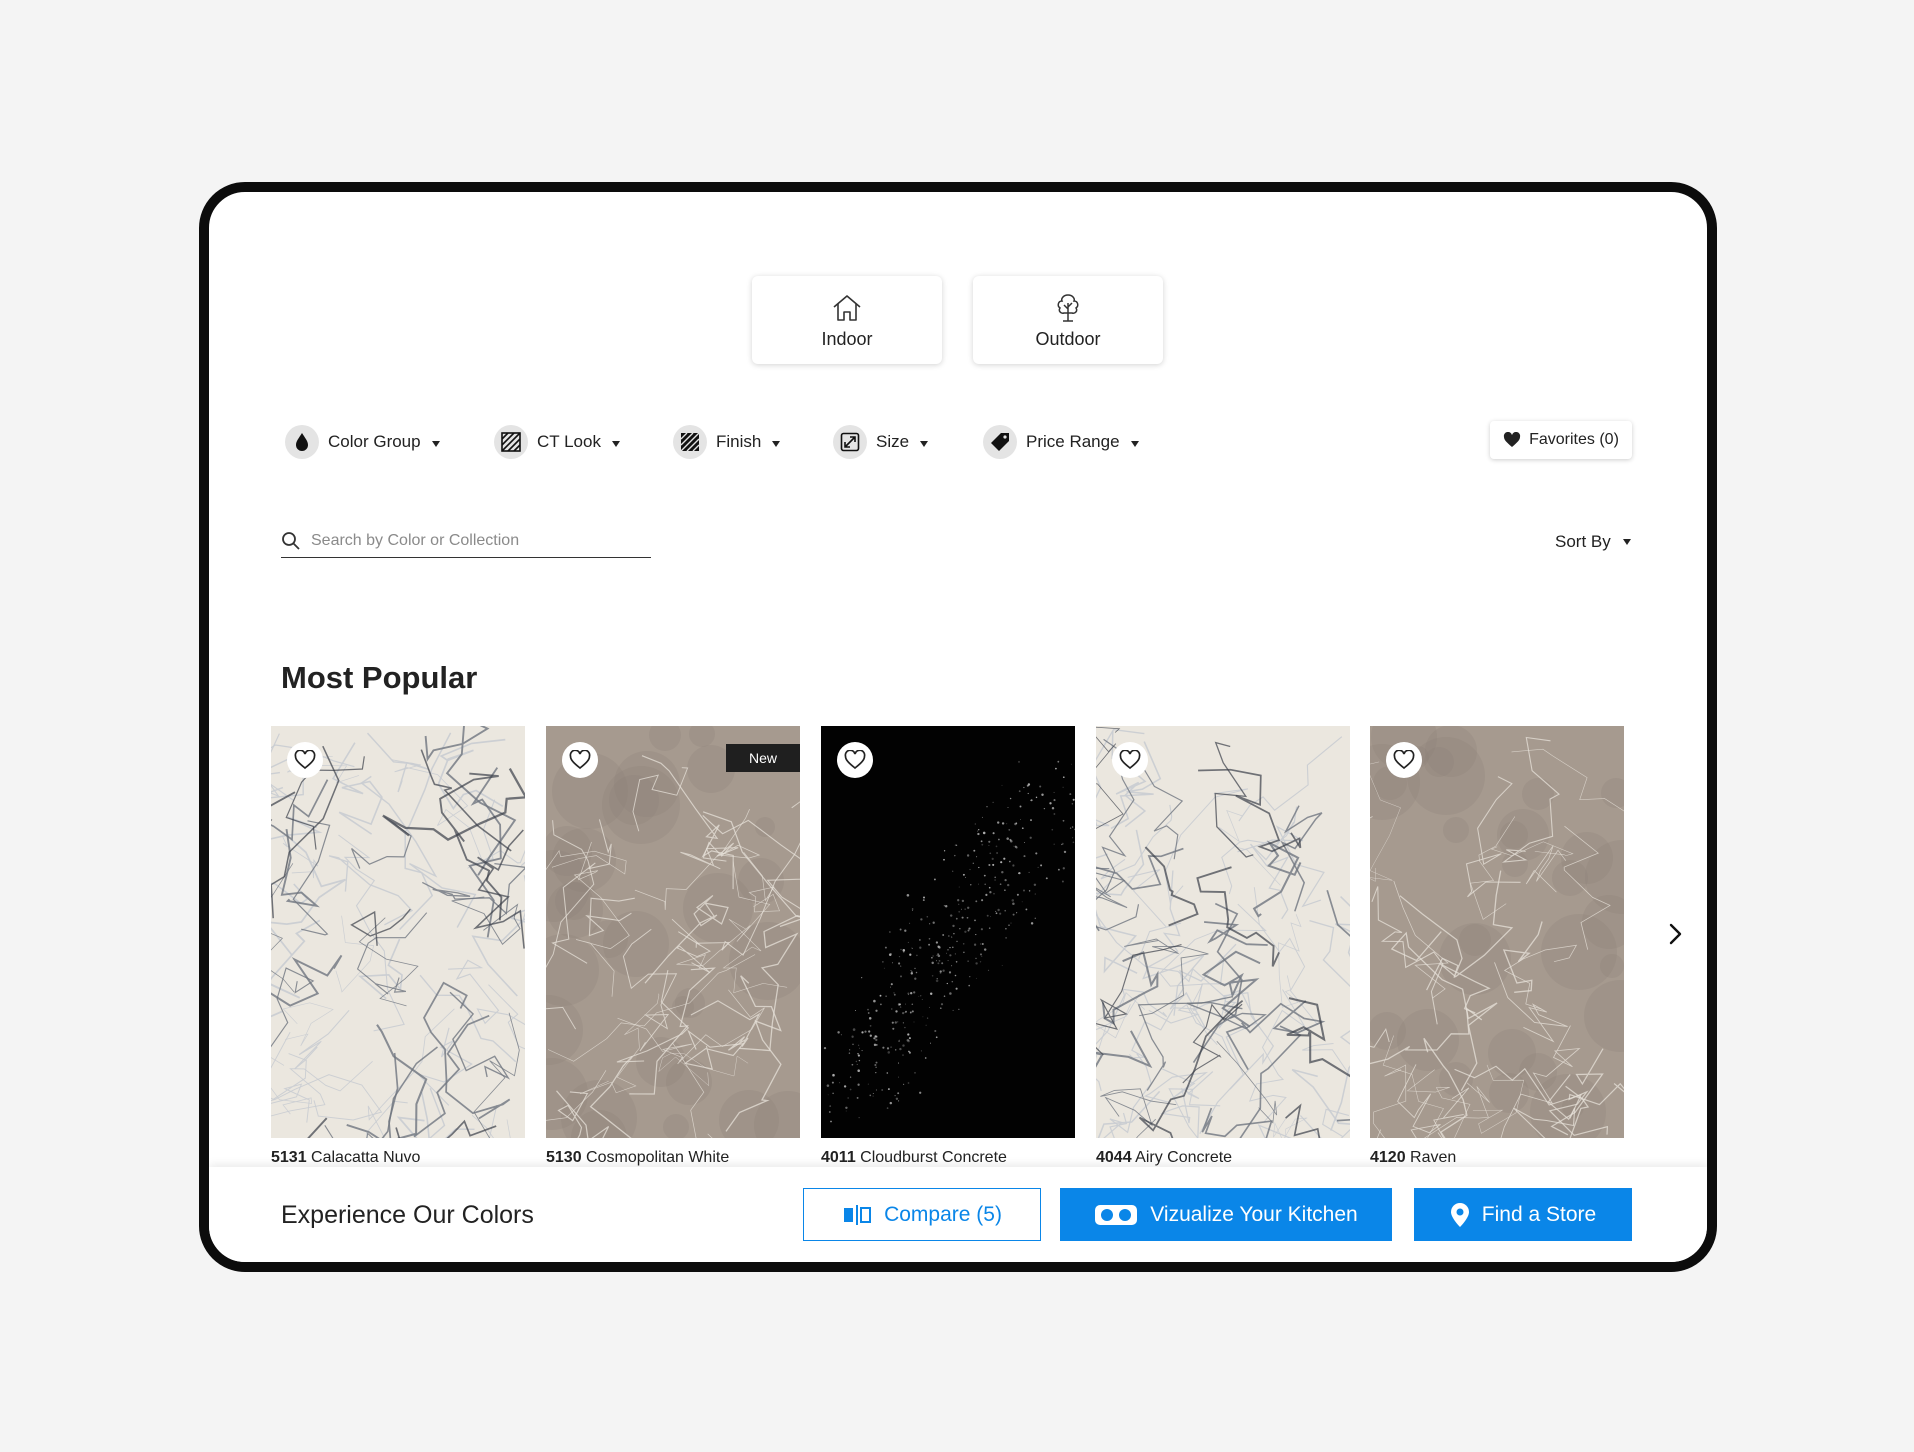 The image size is (1914, 1452). What do you see at coordinates (838, 1157) in the screenshot?
I see `product-code: 4011` at bounding box center [838, 1157].